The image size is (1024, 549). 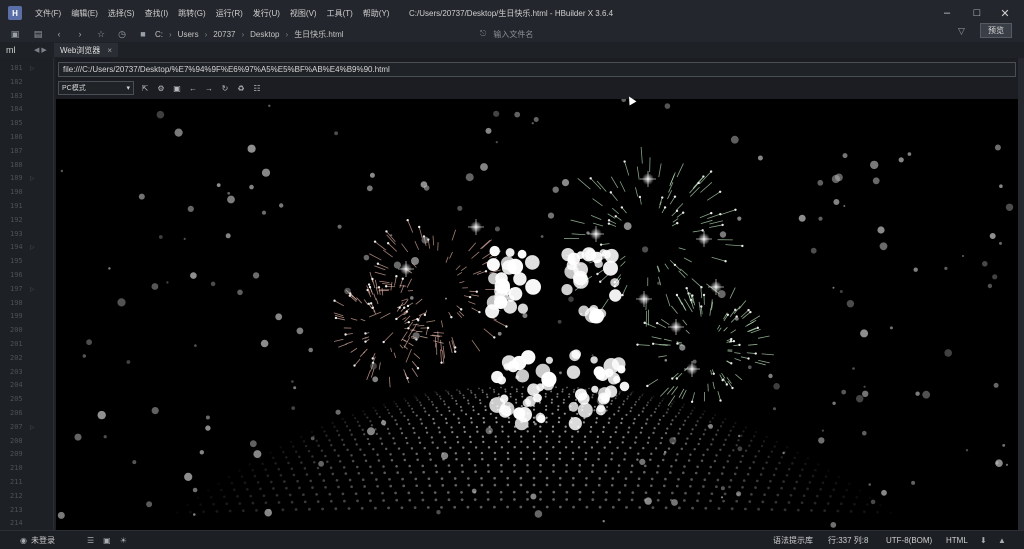 What do you see at coordinates (947, 13) in the screenshot?
I see `minimize-icon: –` at bounding box center [947, 13].